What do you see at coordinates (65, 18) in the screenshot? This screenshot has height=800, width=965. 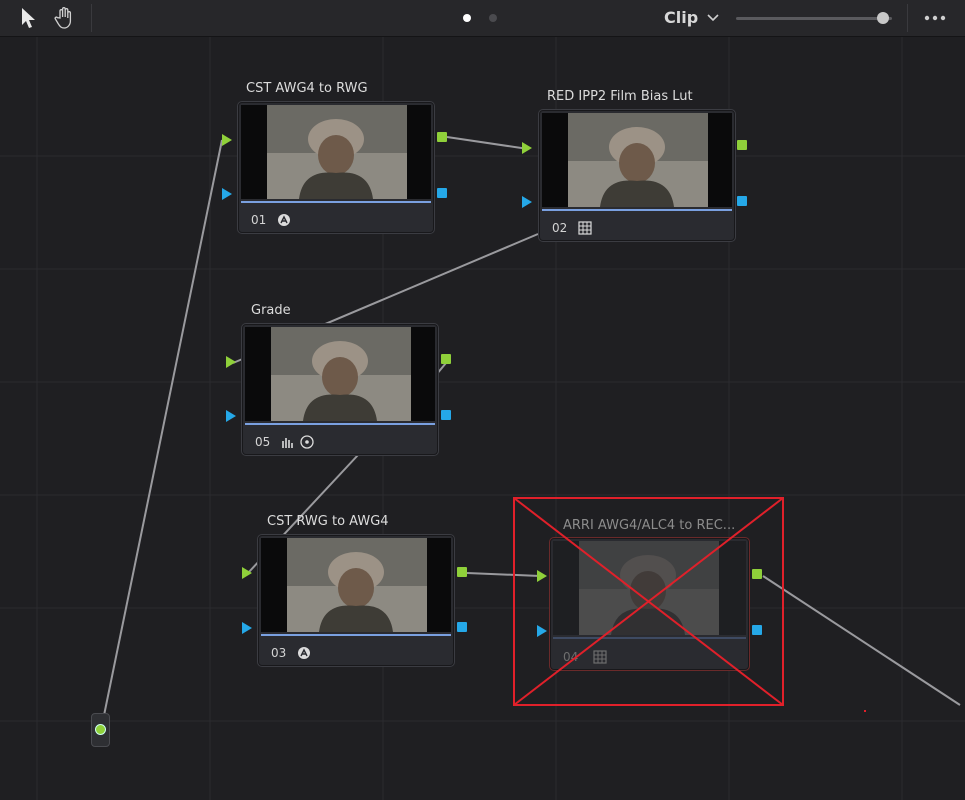 I see `hand-icon` at bounding box center [65, 18].